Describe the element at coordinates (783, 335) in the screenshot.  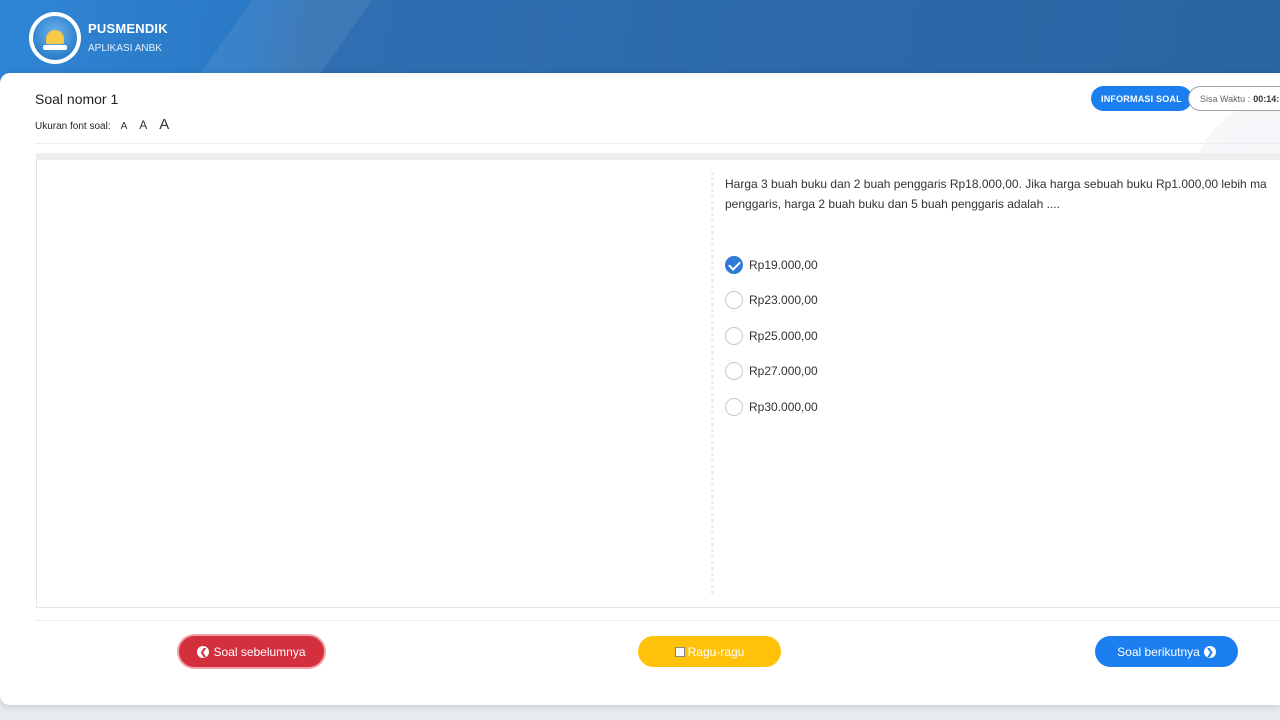
I see `answer-option-label: Rp25.000,00` at that location.